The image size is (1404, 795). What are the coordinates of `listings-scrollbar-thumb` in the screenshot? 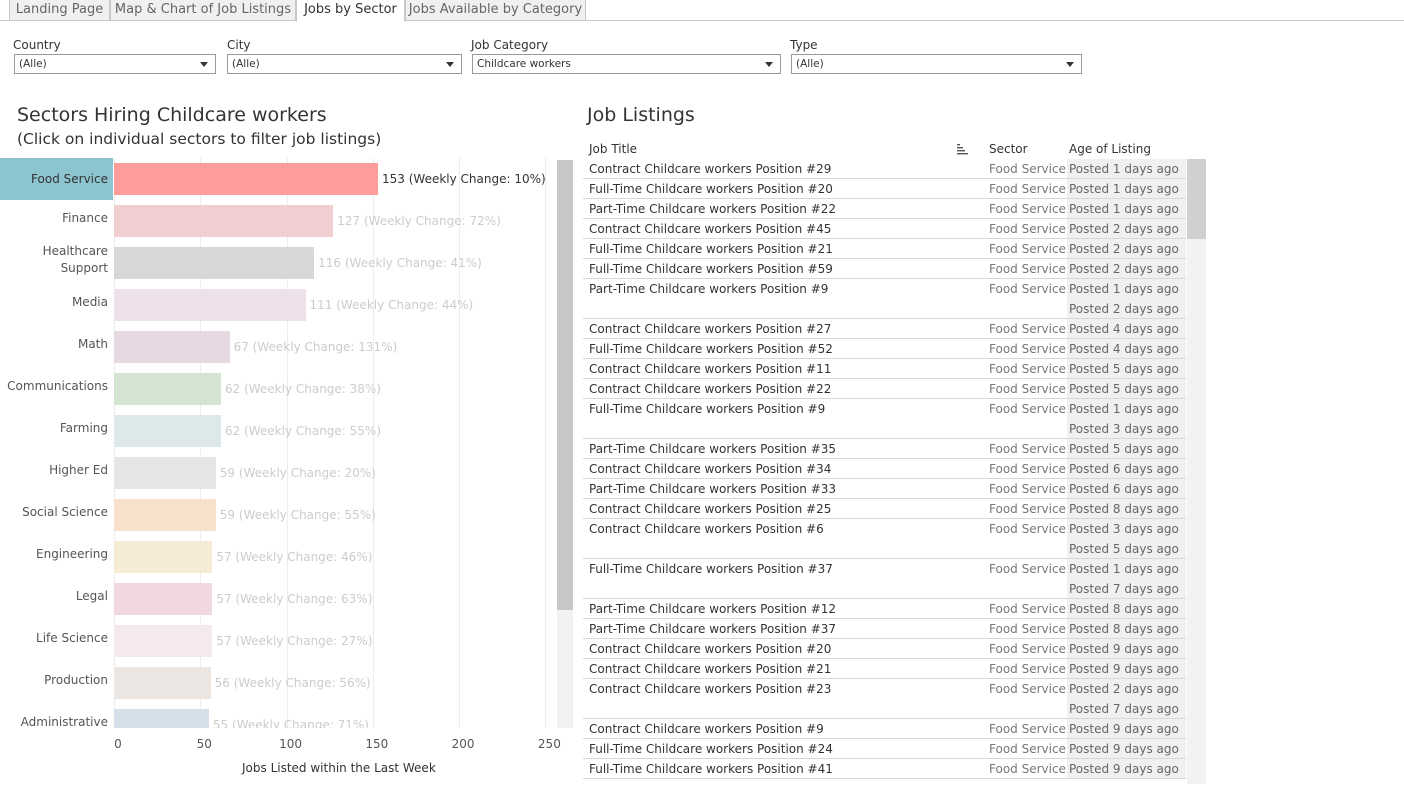 It's located at (1196, 199).